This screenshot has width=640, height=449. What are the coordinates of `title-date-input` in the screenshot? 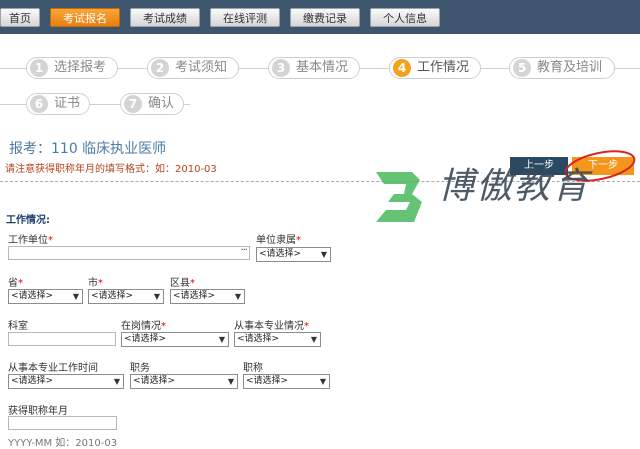 It's located at (62, 423).